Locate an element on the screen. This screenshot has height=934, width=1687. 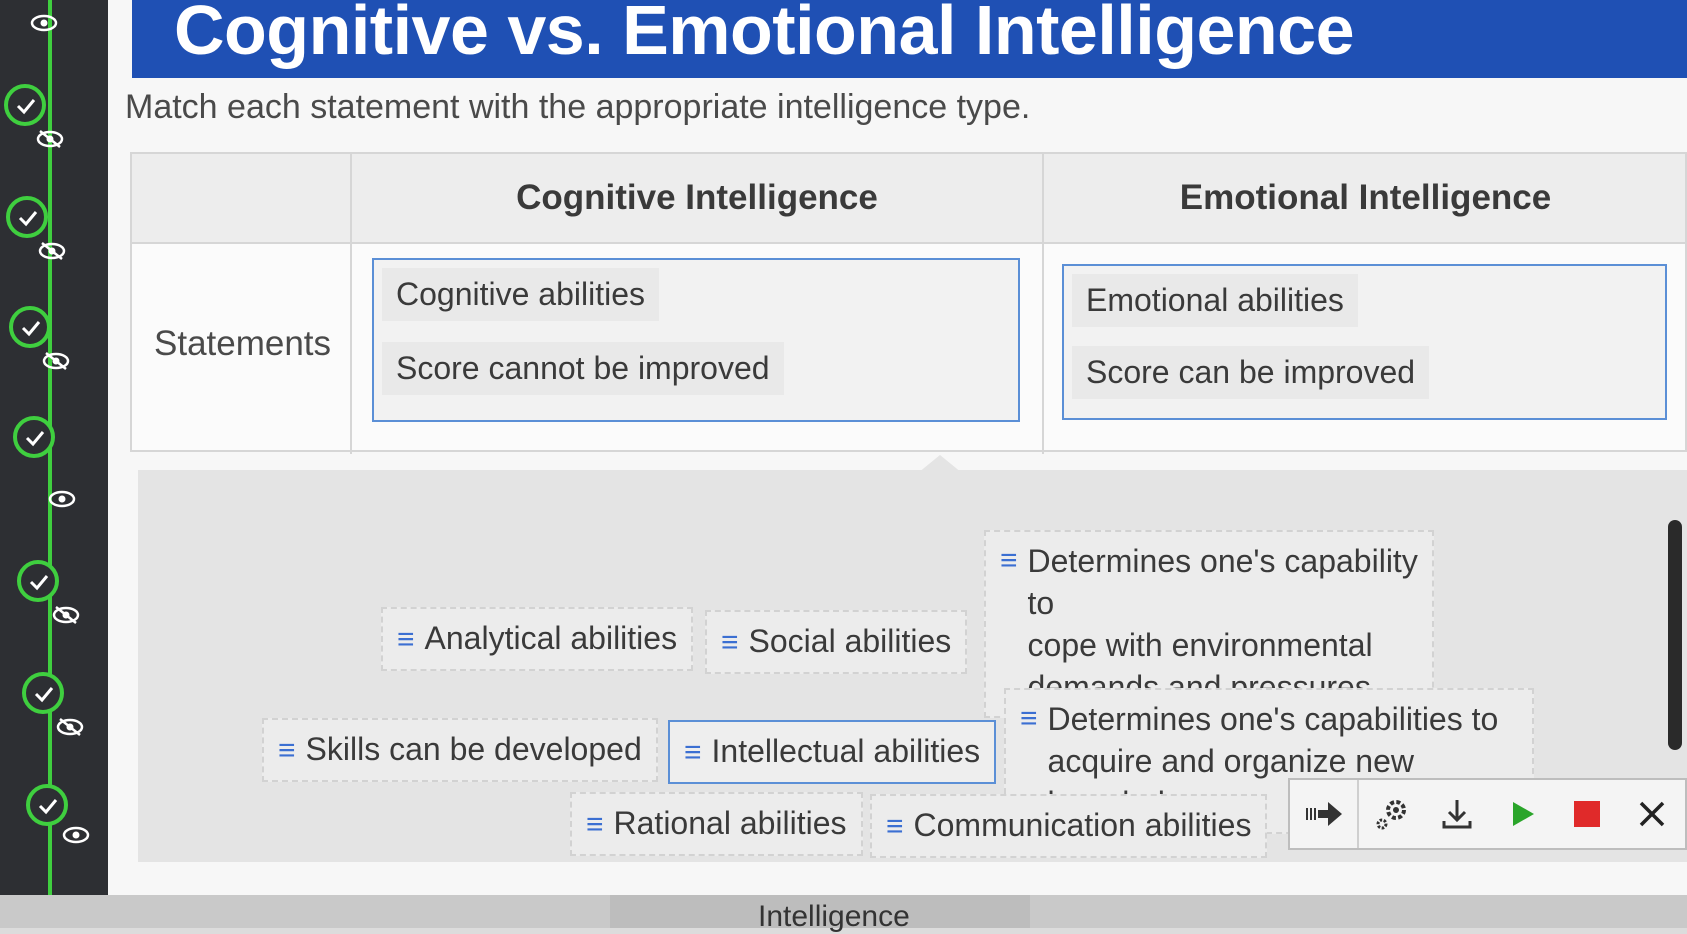
play-icon is located at coordinates (1524, 814).